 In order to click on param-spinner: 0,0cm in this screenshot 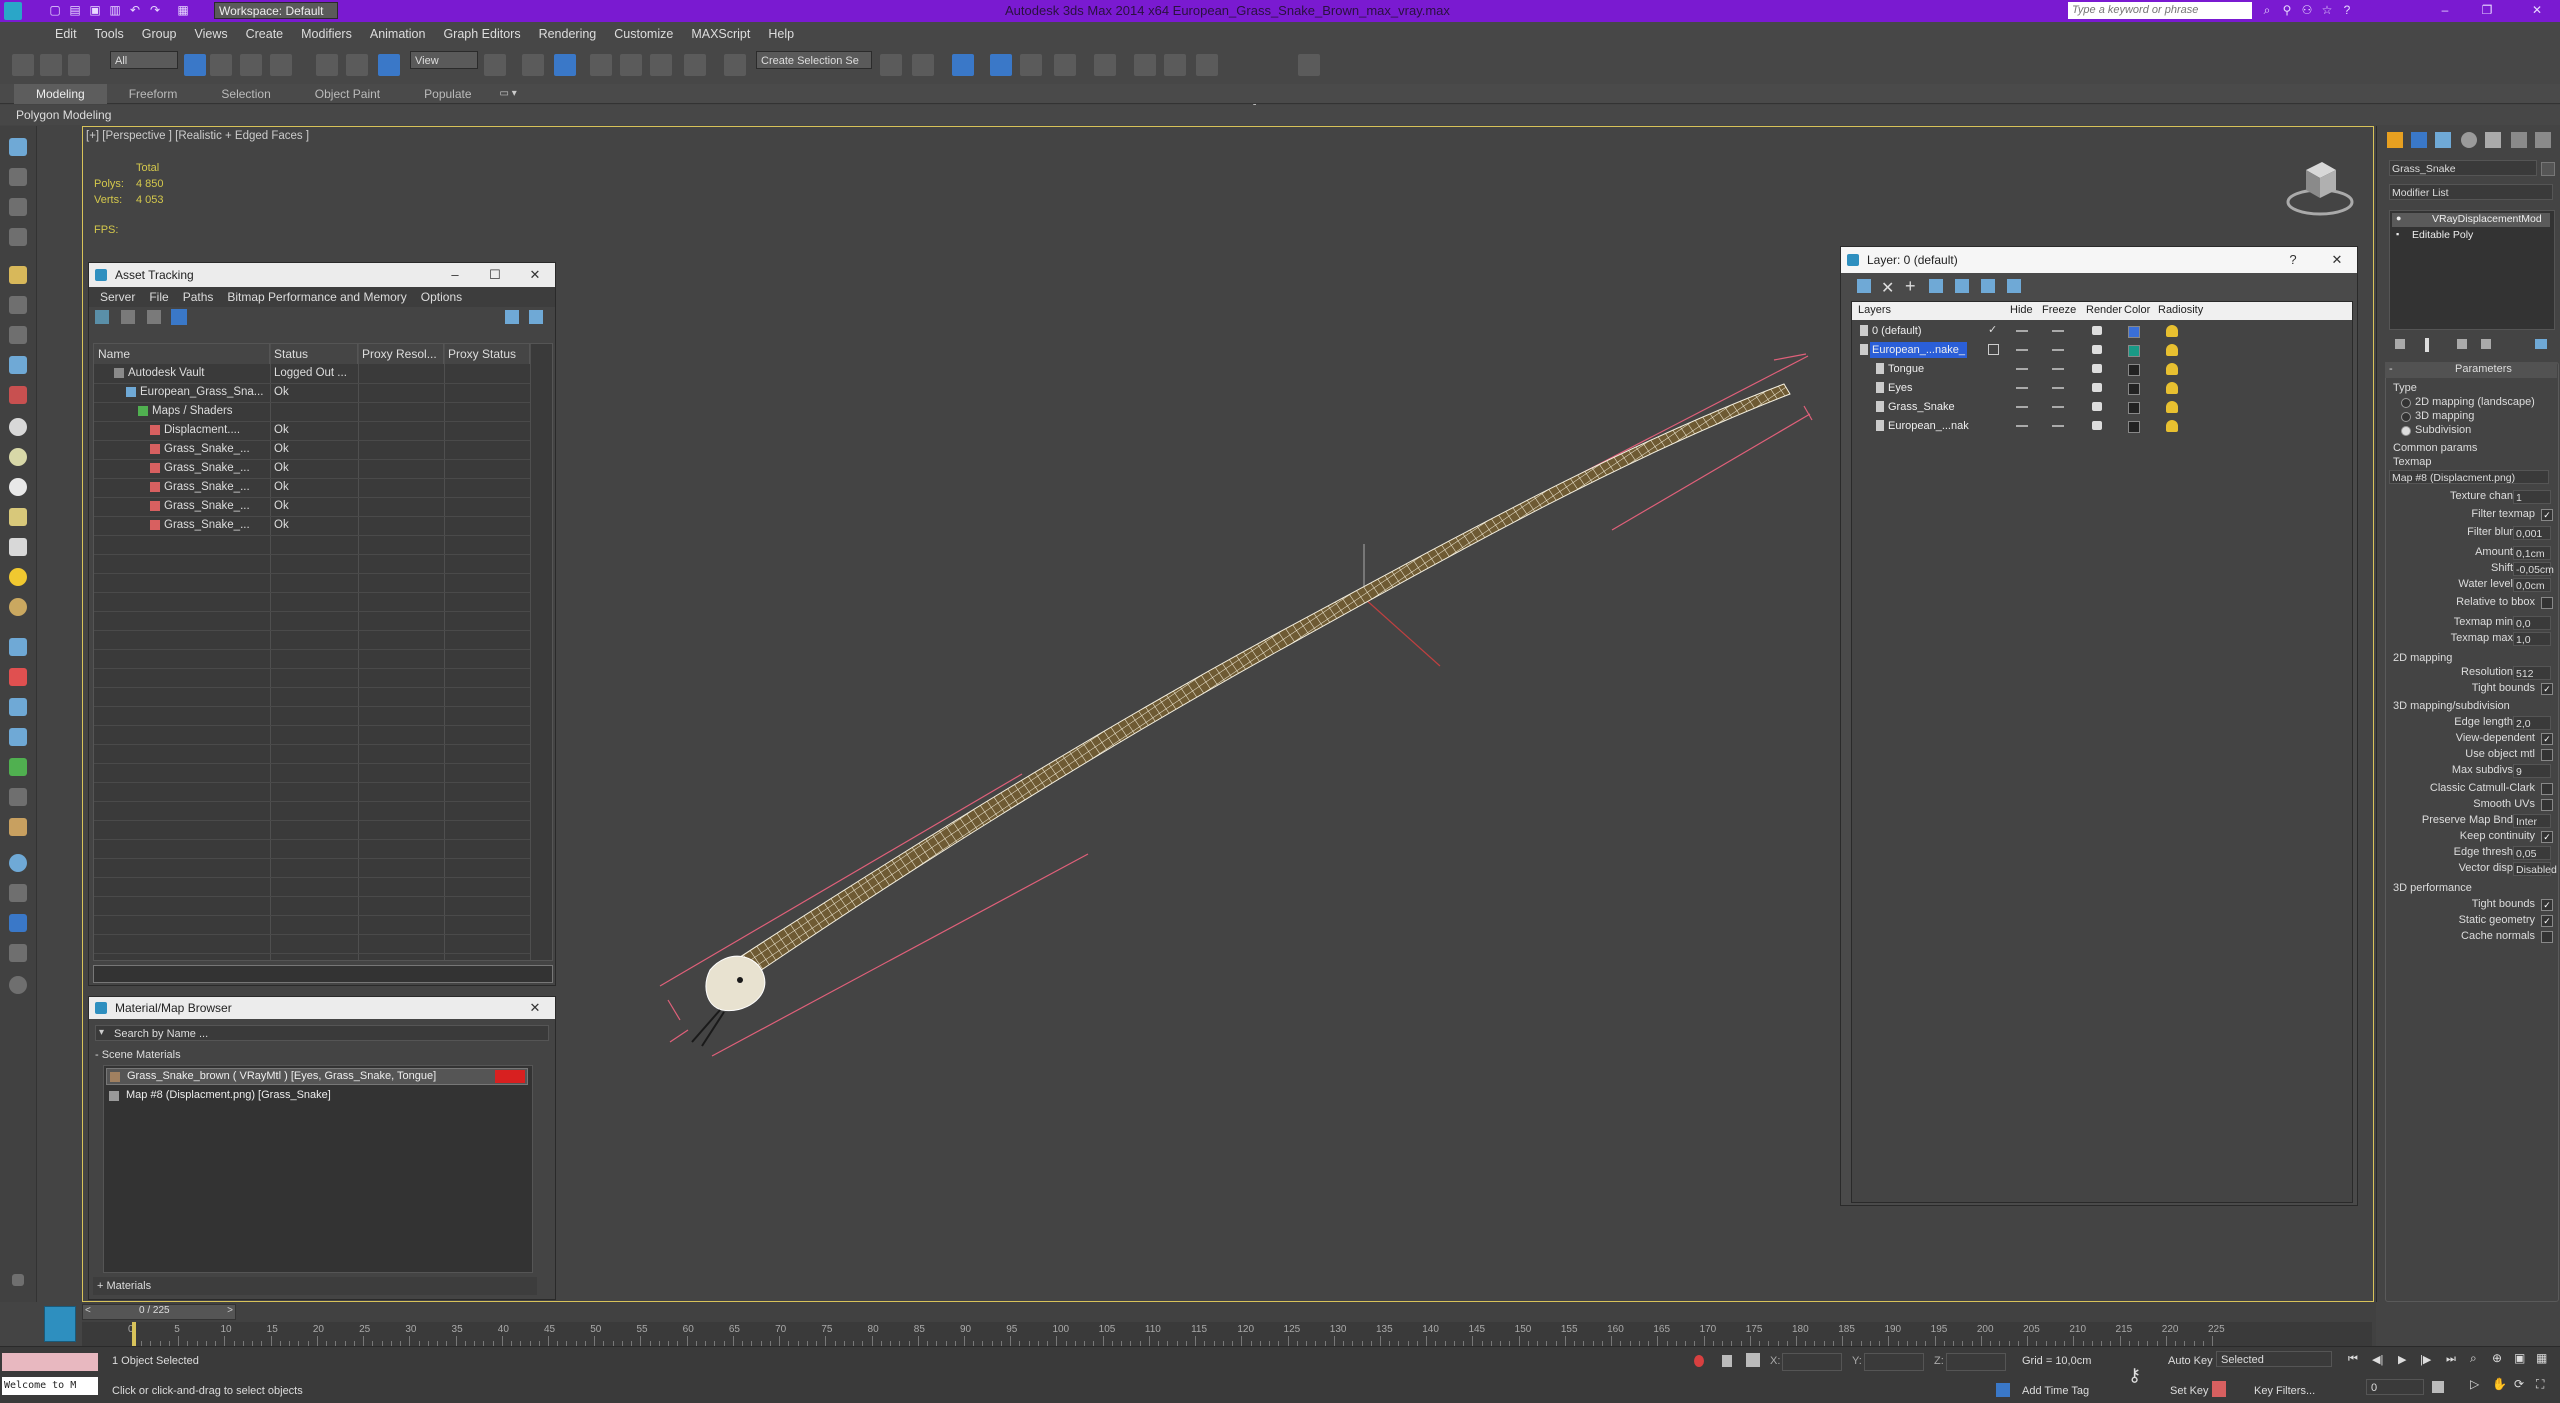, I will do `click(2532, 585)`.